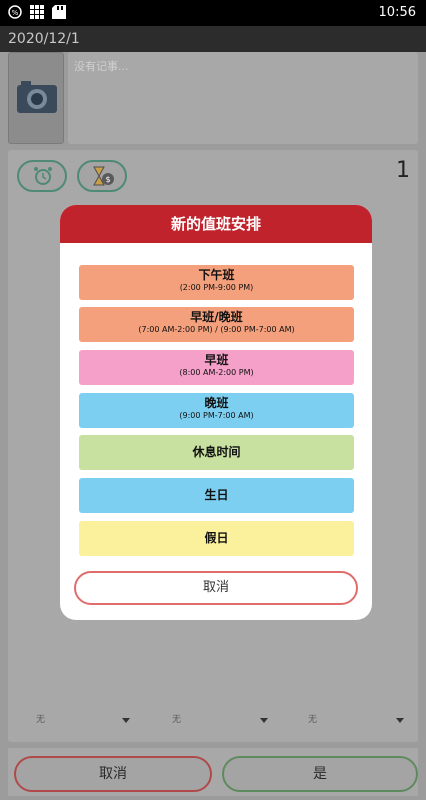 This screenshot has height=800, width=426. I want to click on wage-button: $, so click(102, 176).